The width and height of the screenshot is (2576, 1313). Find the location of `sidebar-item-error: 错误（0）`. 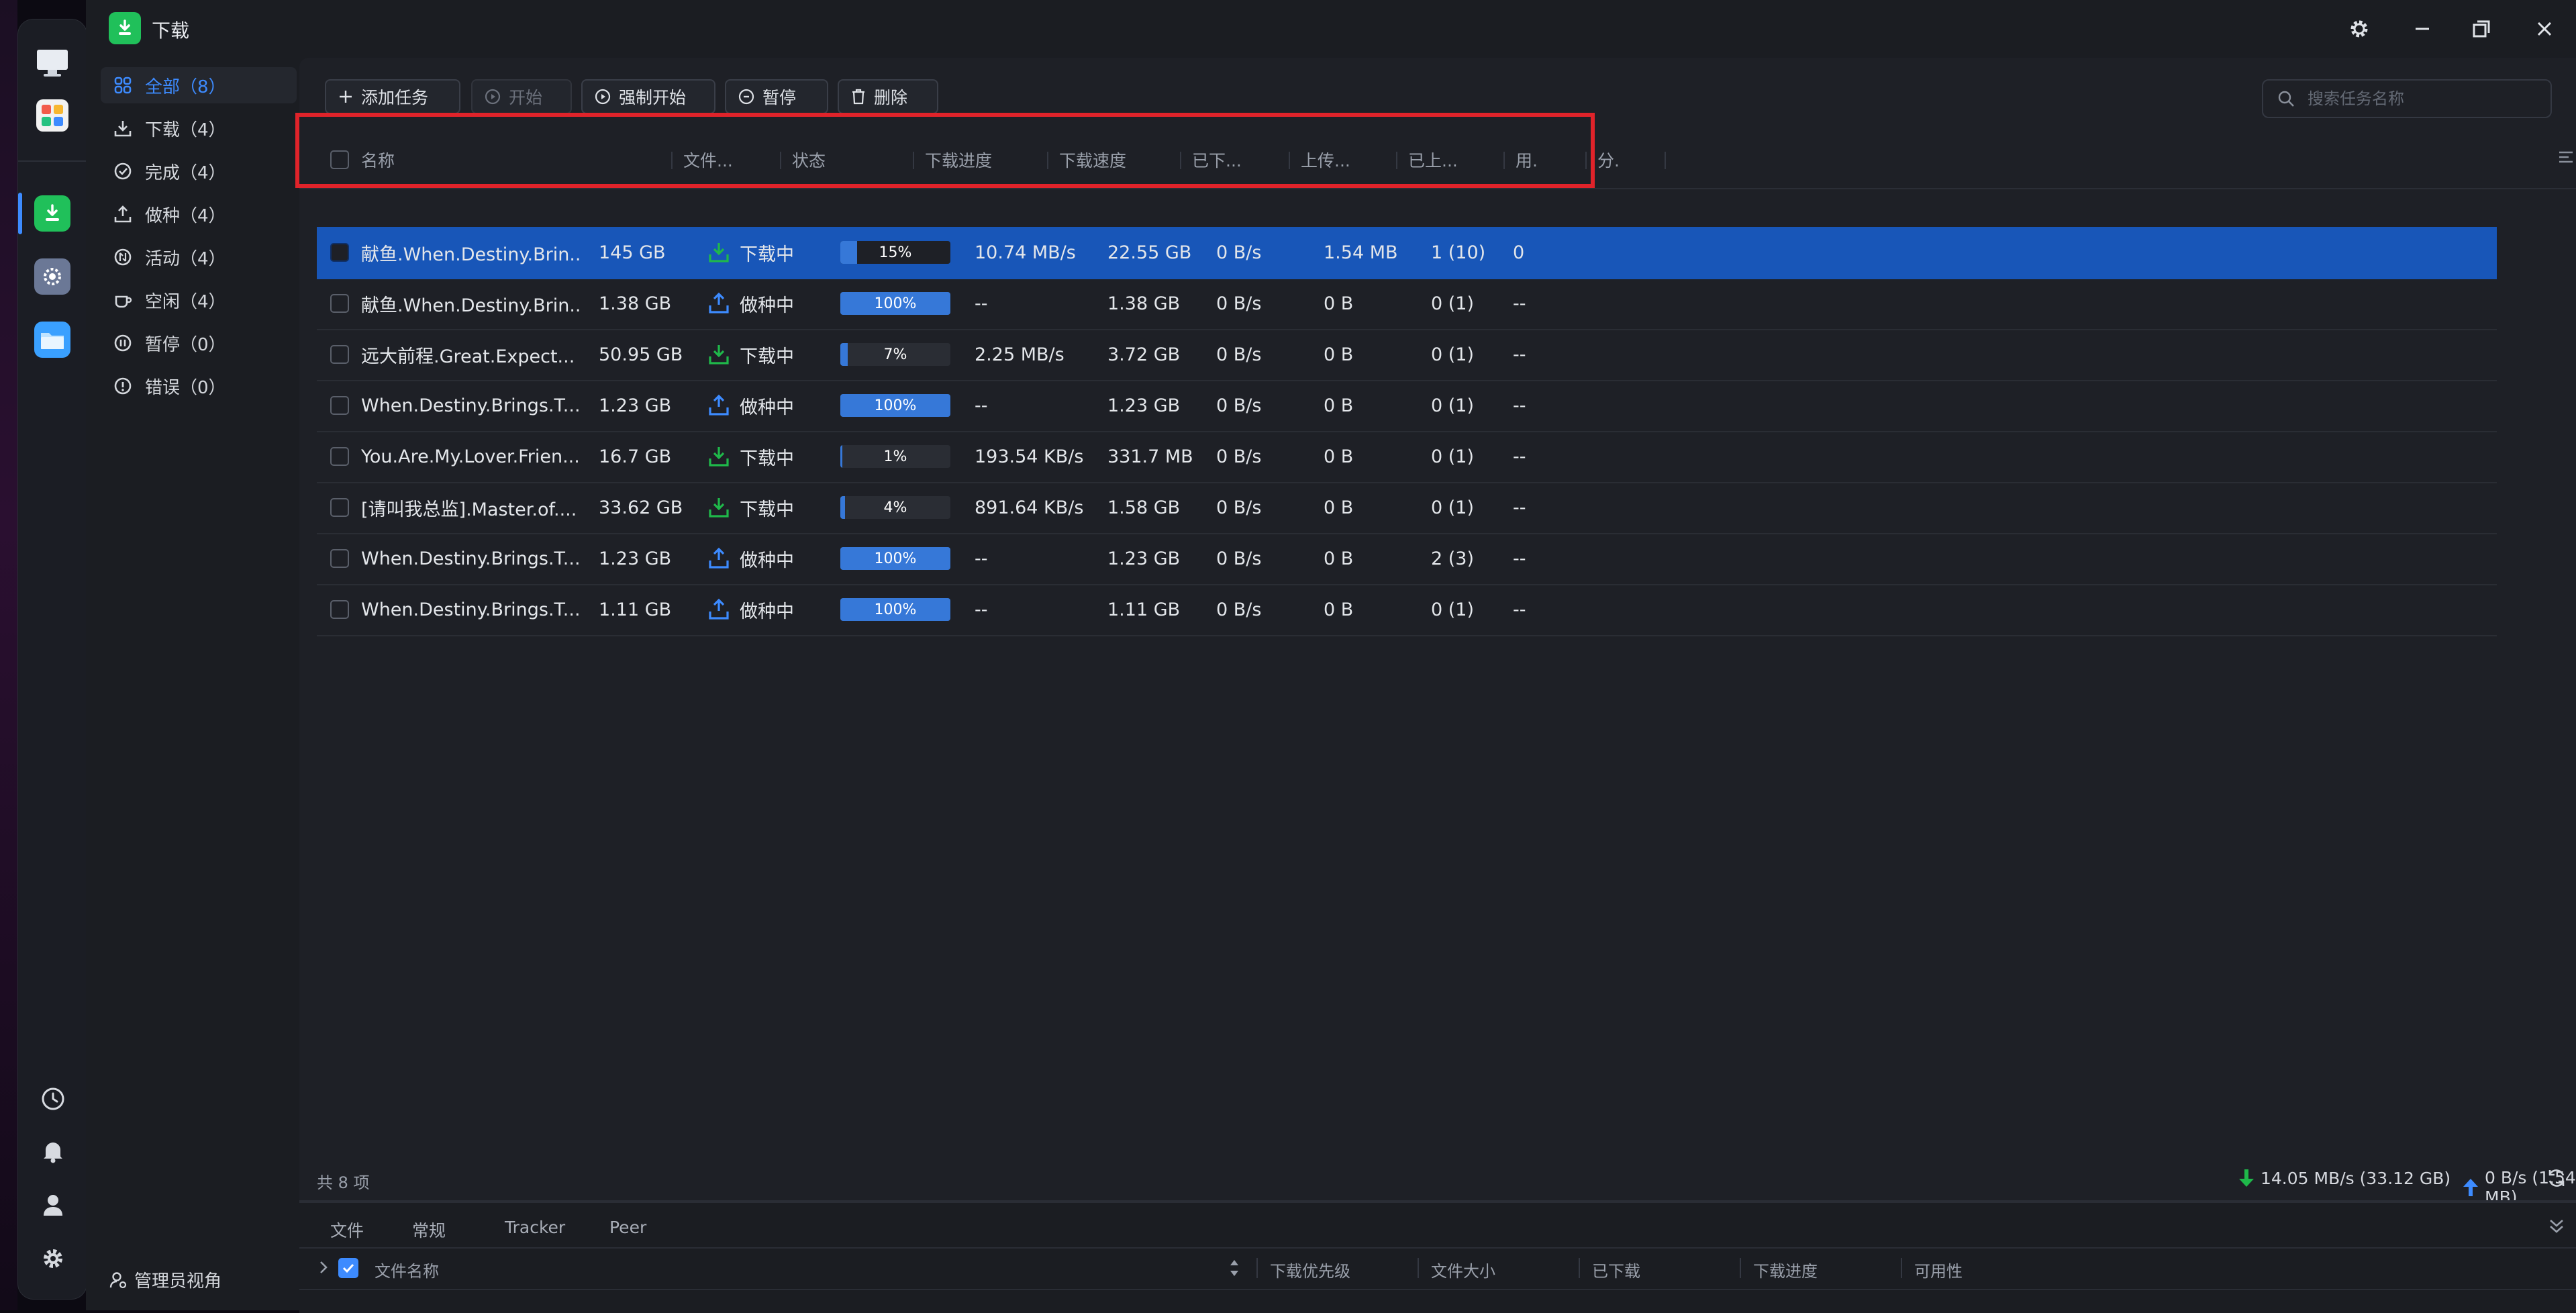

sidebar-item-error: 错误（0） is located at coordinates (199, 386).